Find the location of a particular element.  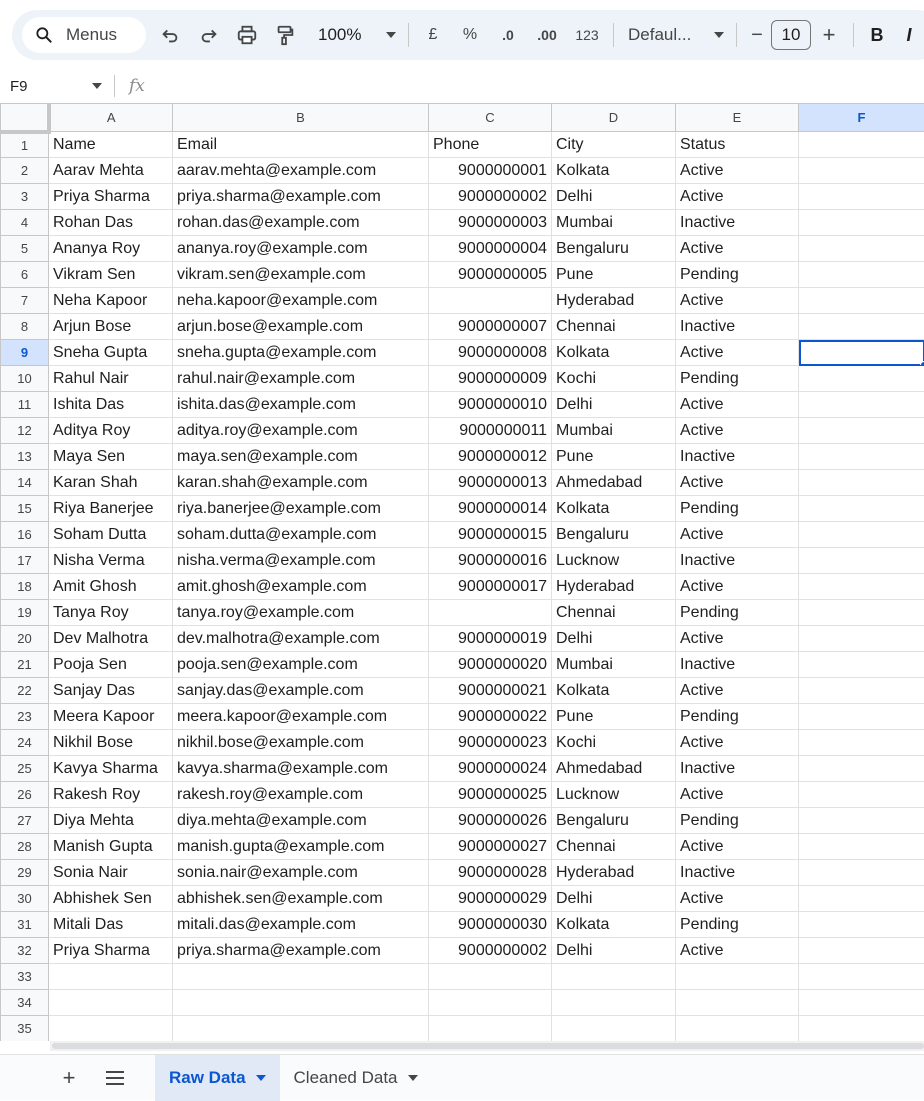

cell-d24: Kochi is located at coordinates (614, 743).